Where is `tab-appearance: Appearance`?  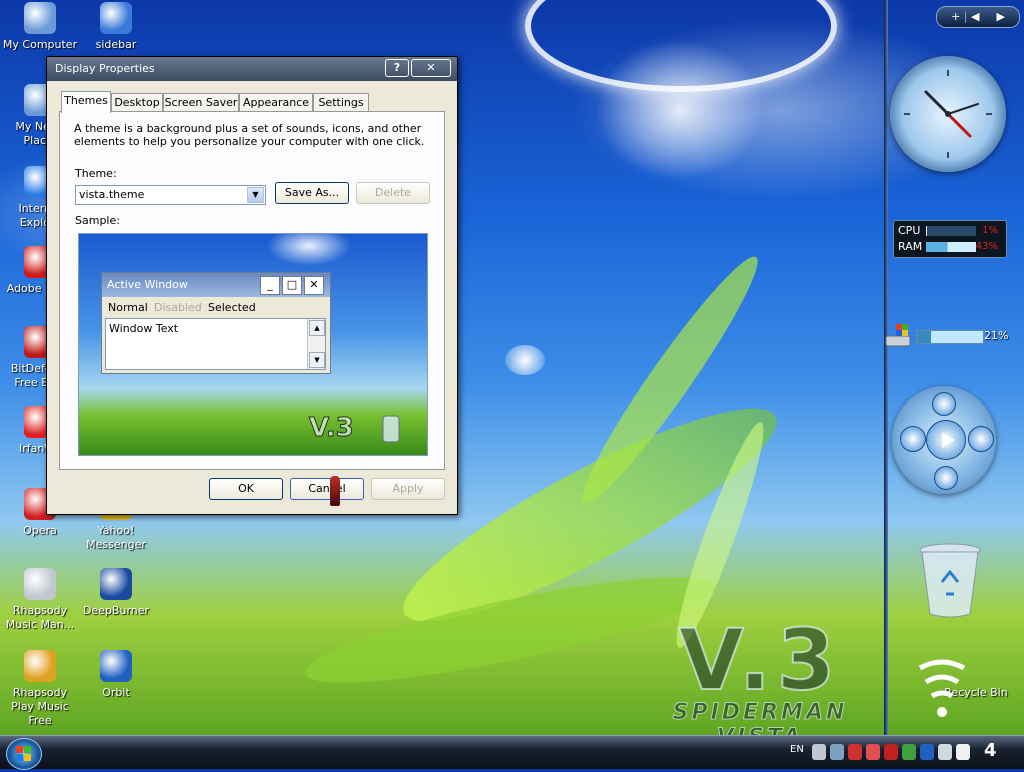
tab-appearance: Appearance is located at coordinates (276, 102).